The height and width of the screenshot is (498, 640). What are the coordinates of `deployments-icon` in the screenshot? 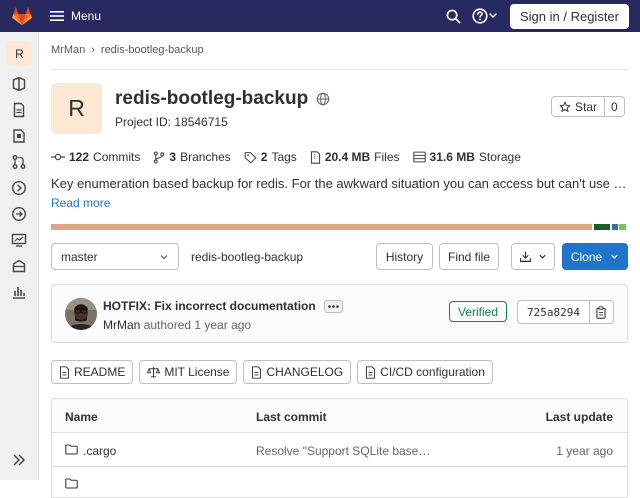 It's located at (19, 214).